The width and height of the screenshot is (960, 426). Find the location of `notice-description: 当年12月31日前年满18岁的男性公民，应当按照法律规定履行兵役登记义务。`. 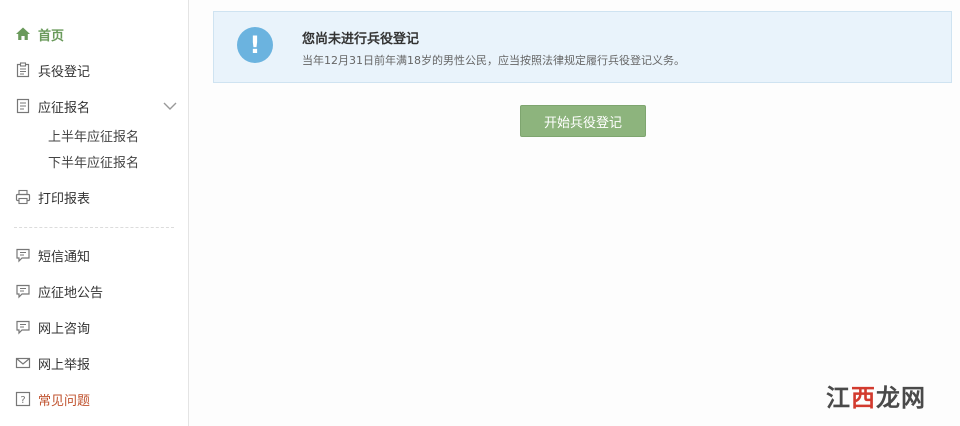

notice-description: 当年12月31日前年满18岁的男性公民，应当按照法律规定履行兵役登记义务。 is located at coordinates (493, 60).